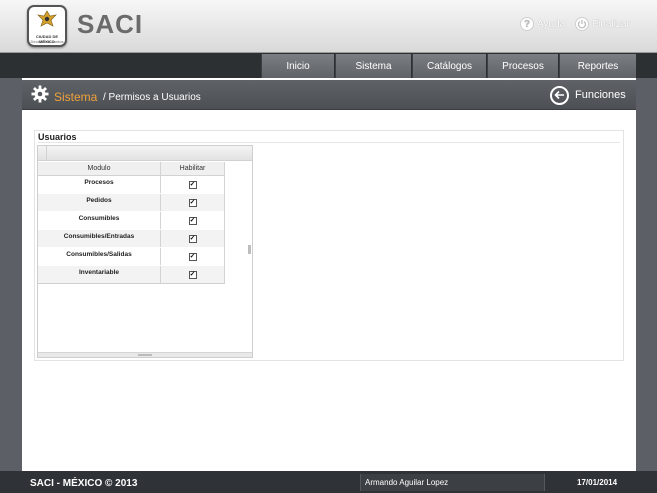 This screenshot has height=493, width=657. I want to click on nav-item-catalogos: Catálogos, so click(449, 66).